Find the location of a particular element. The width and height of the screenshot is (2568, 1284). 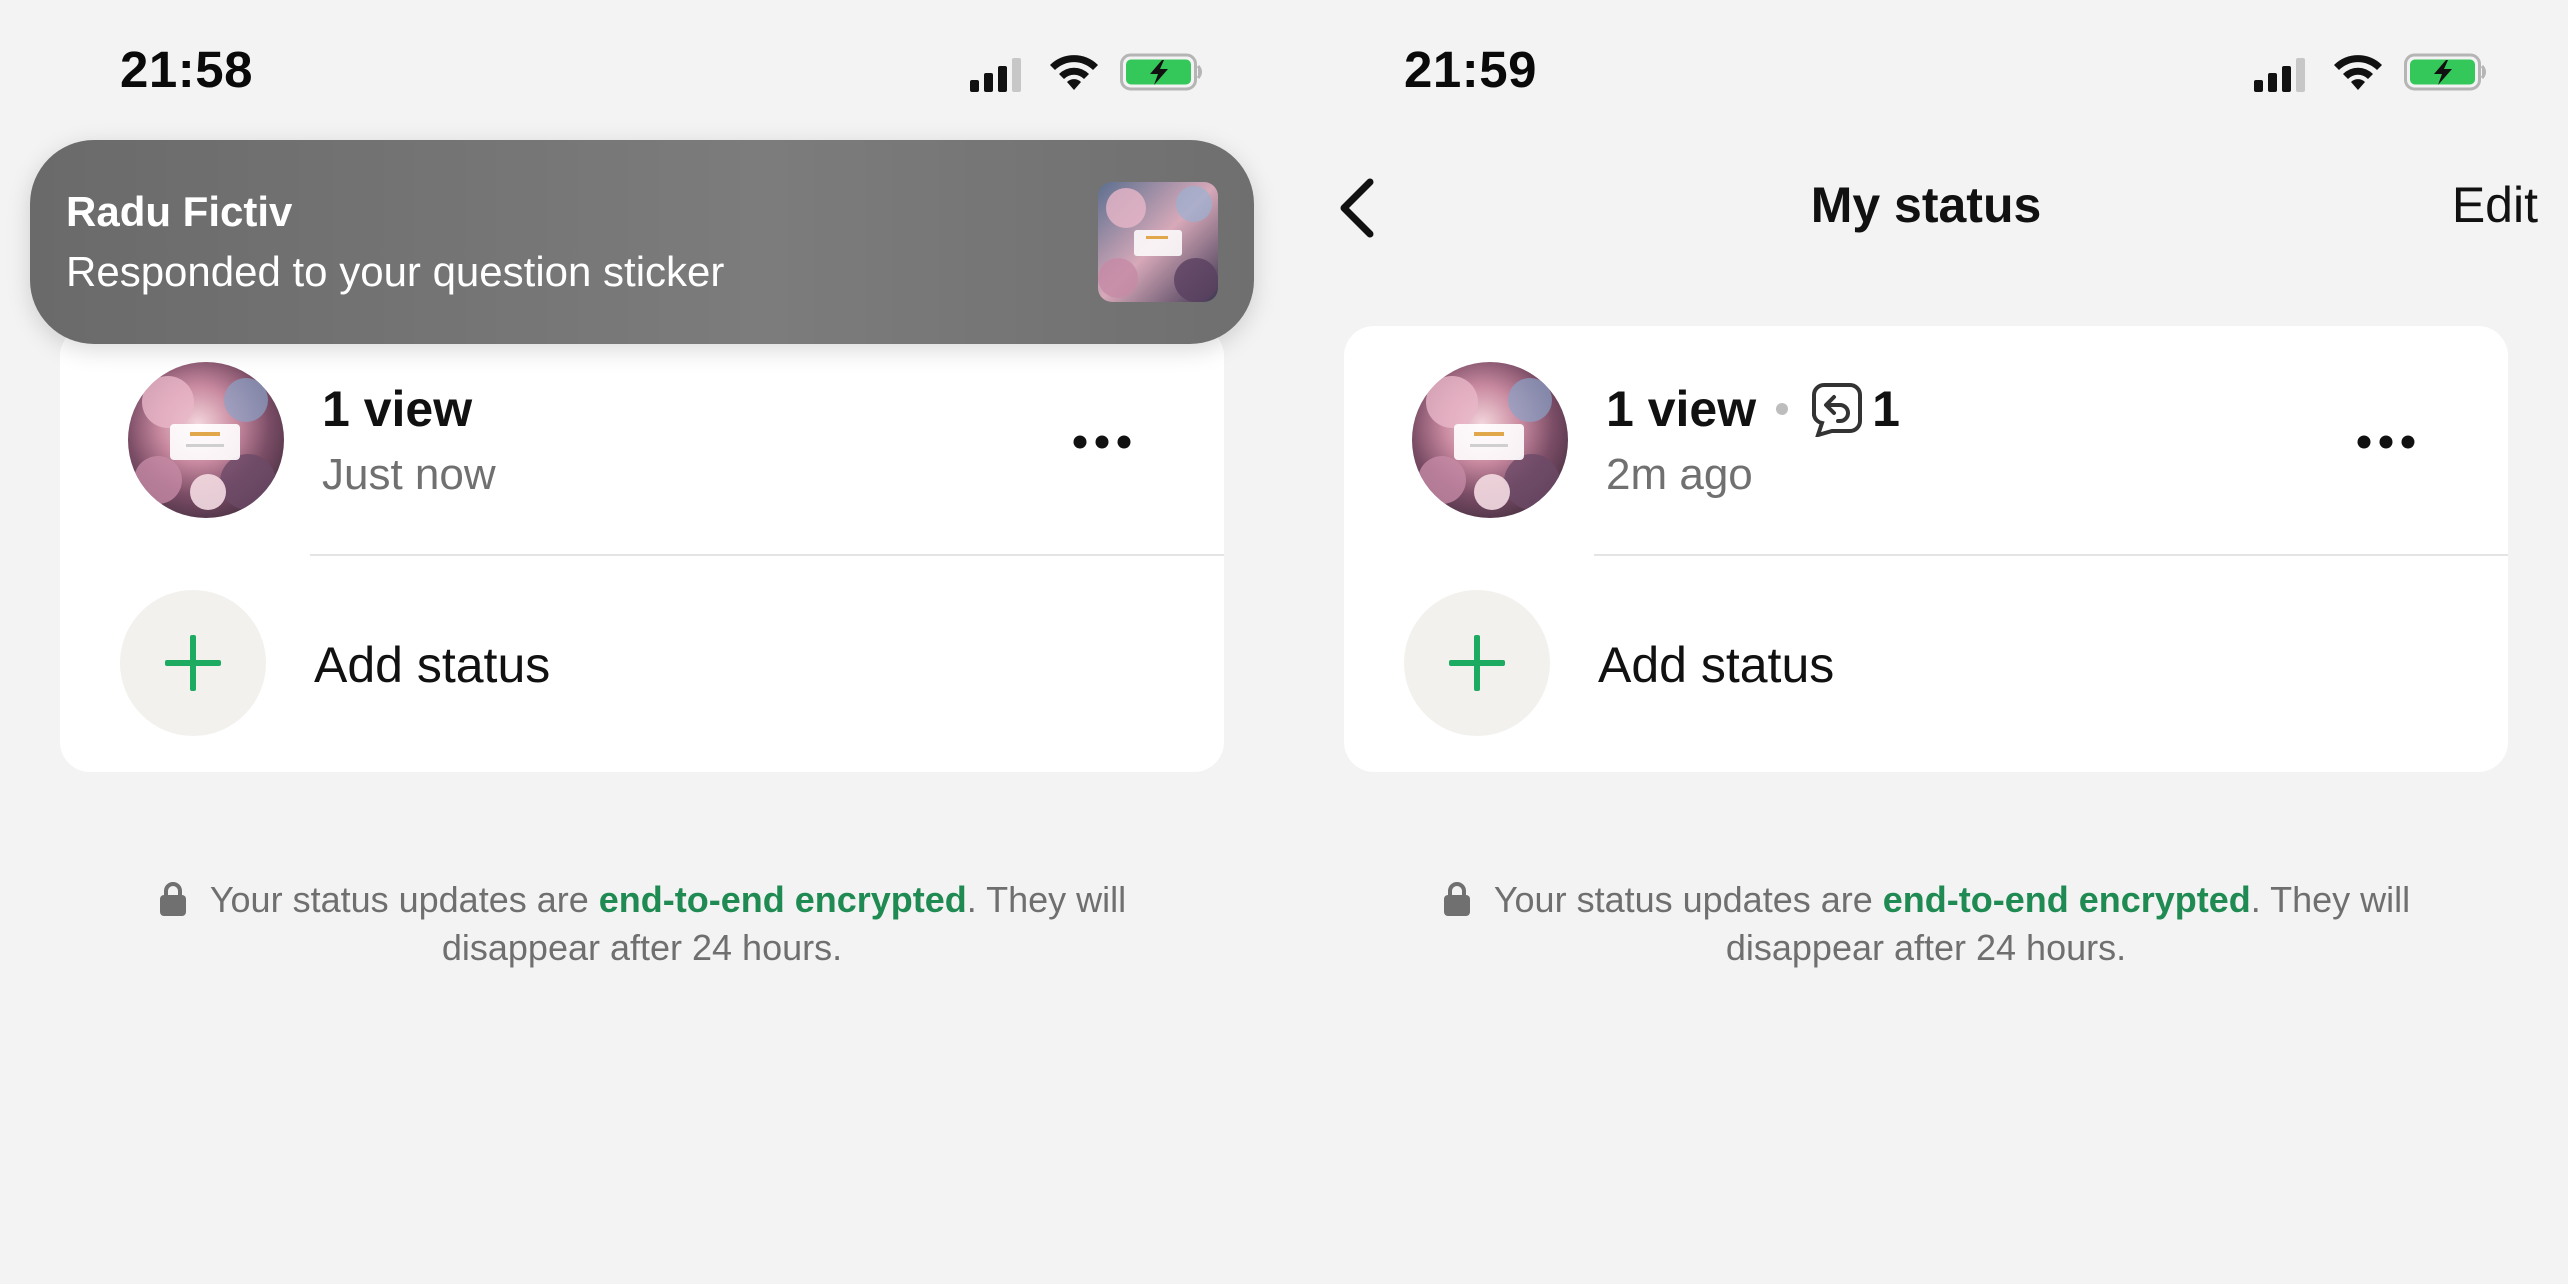

status-bar: 21:59 is located at coordinates (1926, 70).